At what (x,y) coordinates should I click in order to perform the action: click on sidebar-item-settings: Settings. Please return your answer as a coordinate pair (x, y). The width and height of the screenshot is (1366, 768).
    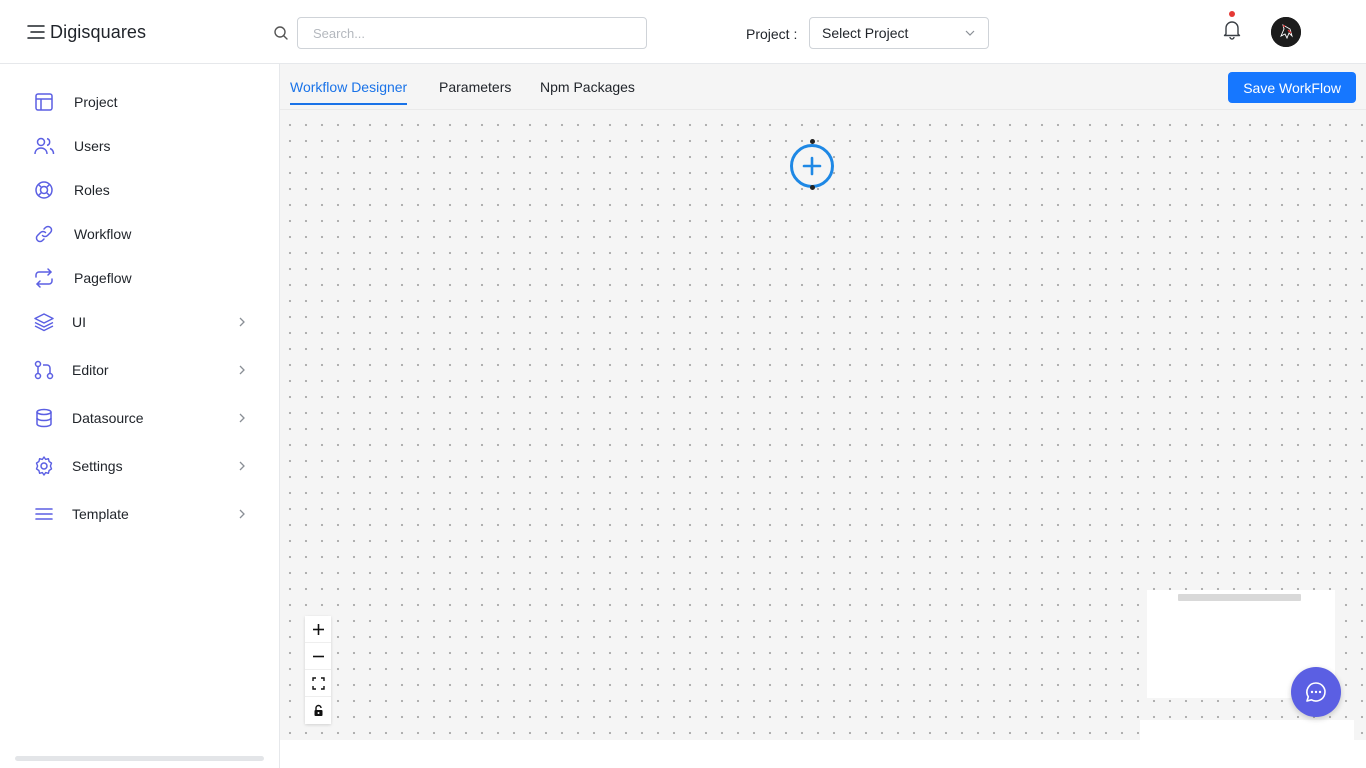
    Looking at the image, I should click on (139, 466).